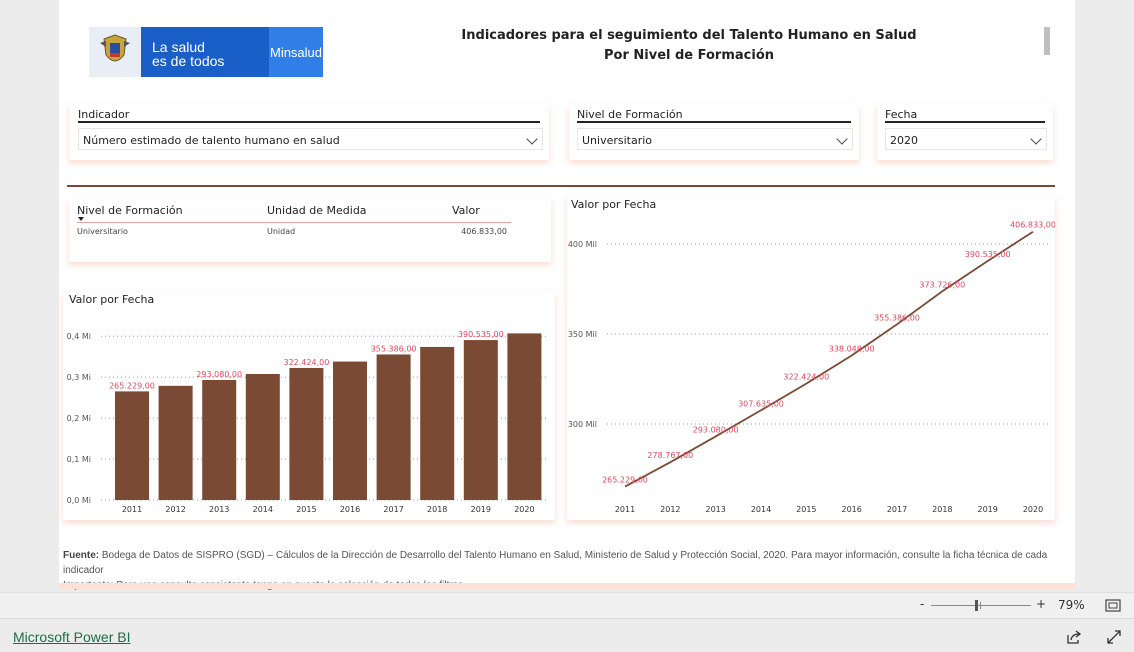 This screenshot has width=1134, height=652. What do you see at coordinates (79, 459) in the screenshot?
I see `y-tick-label: 0,1 Mi` at bounding box center [79, 459].